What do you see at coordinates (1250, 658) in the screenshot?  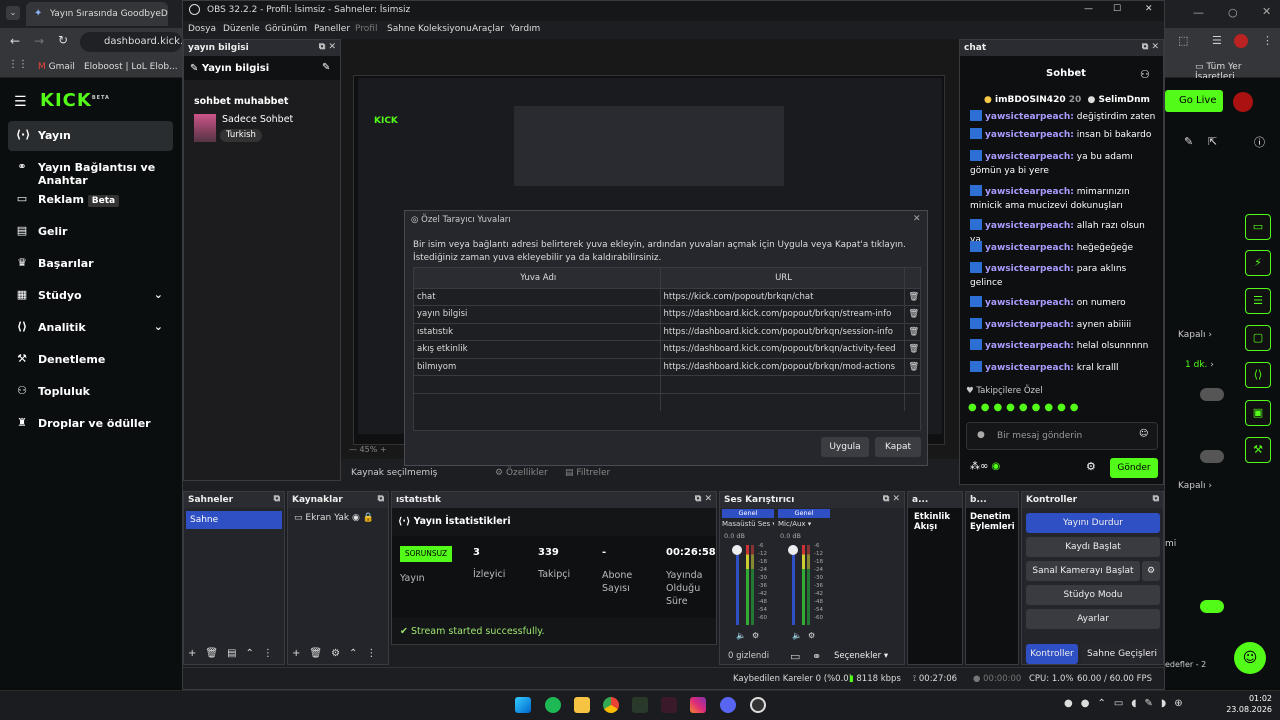 I see `support-fab: ☺` at bounding box center [1250, 658].